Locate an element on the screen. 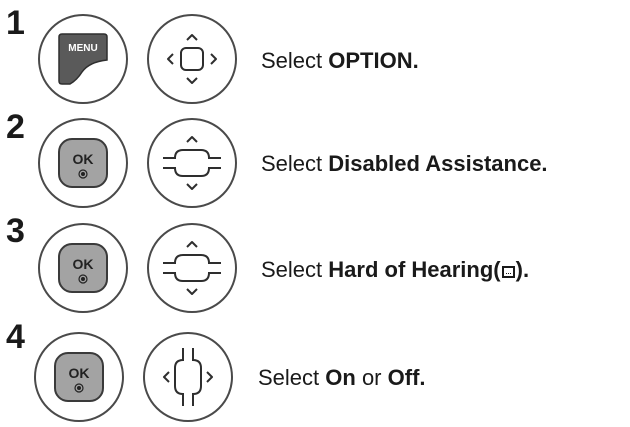 The height and width of the screenshot is (427, 630). step-number: 1 is located at coordinates (15, 23).